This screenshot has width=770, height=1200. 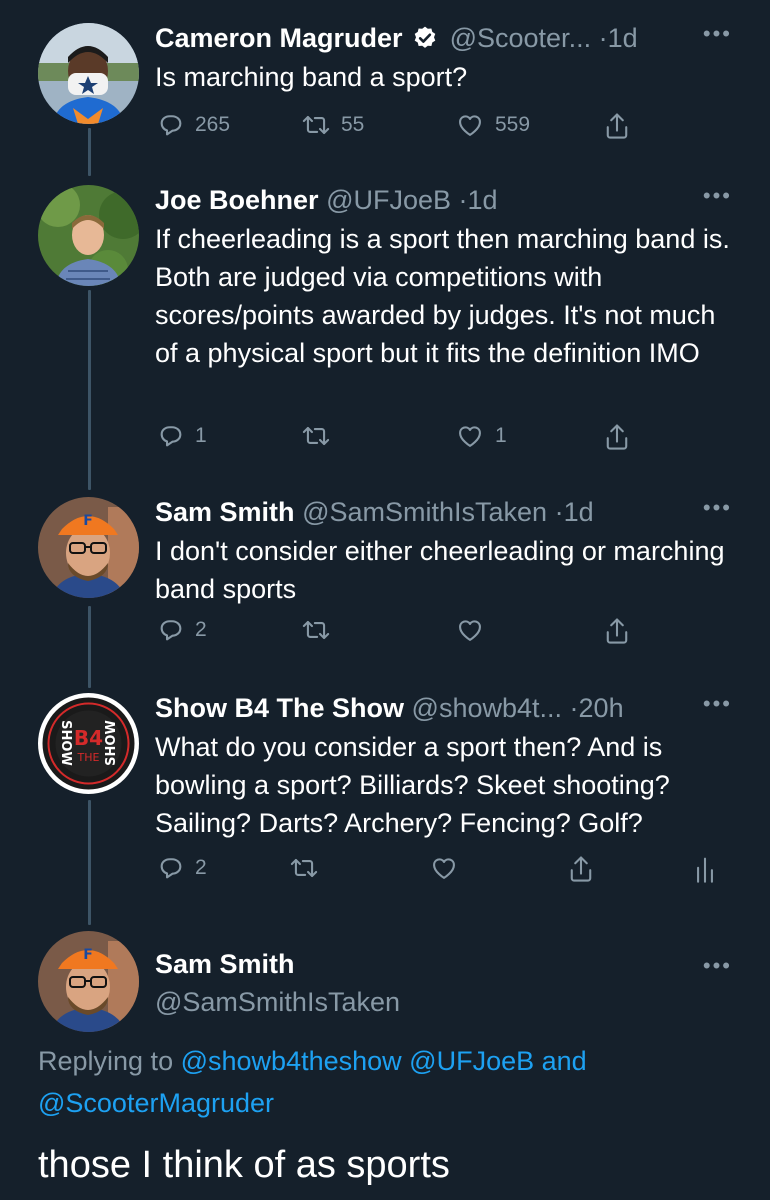 I want to click on like-button: 1, so click(x=481, y=436).